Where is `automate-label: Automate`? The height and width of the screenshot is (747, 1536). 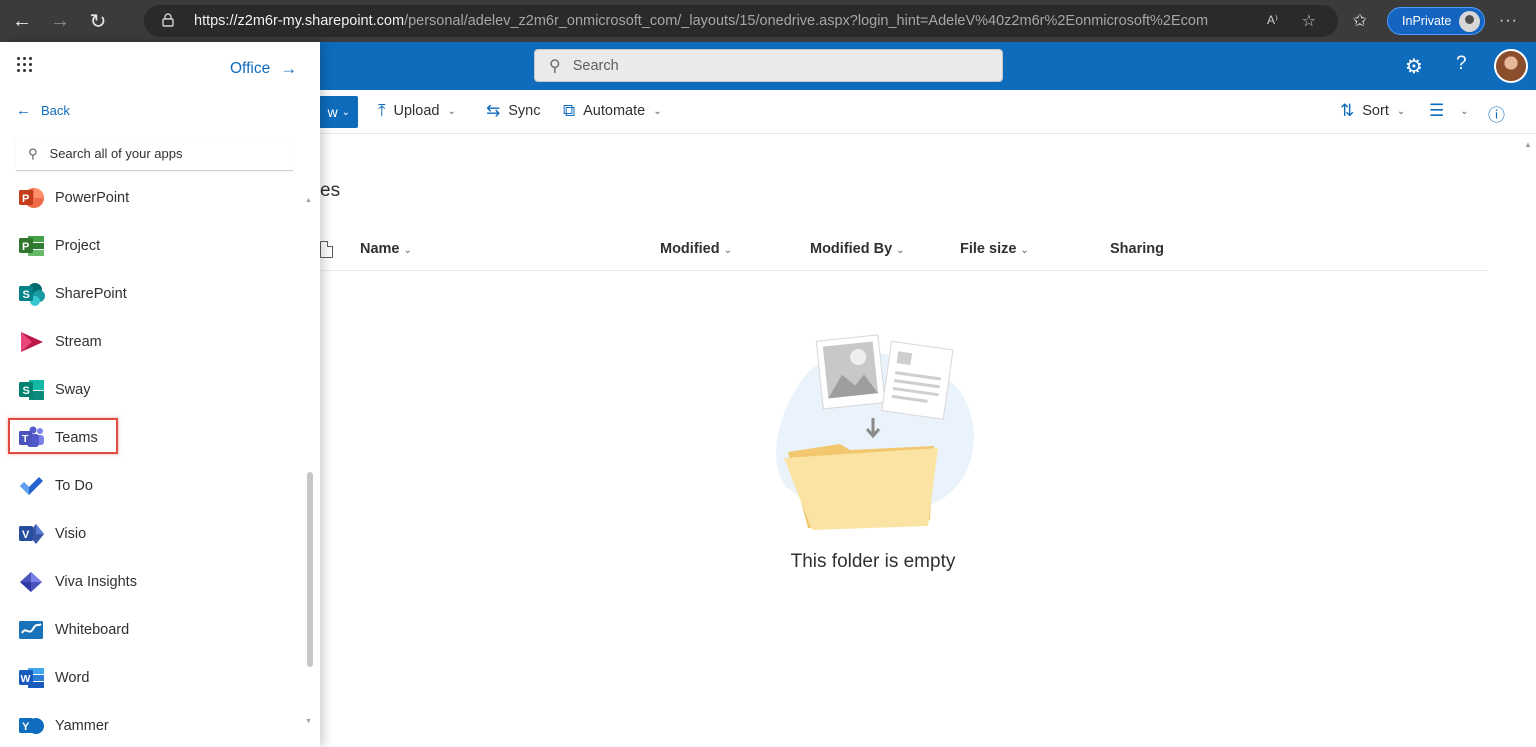
automate-label: Automate is located at coordinates (614, 111).